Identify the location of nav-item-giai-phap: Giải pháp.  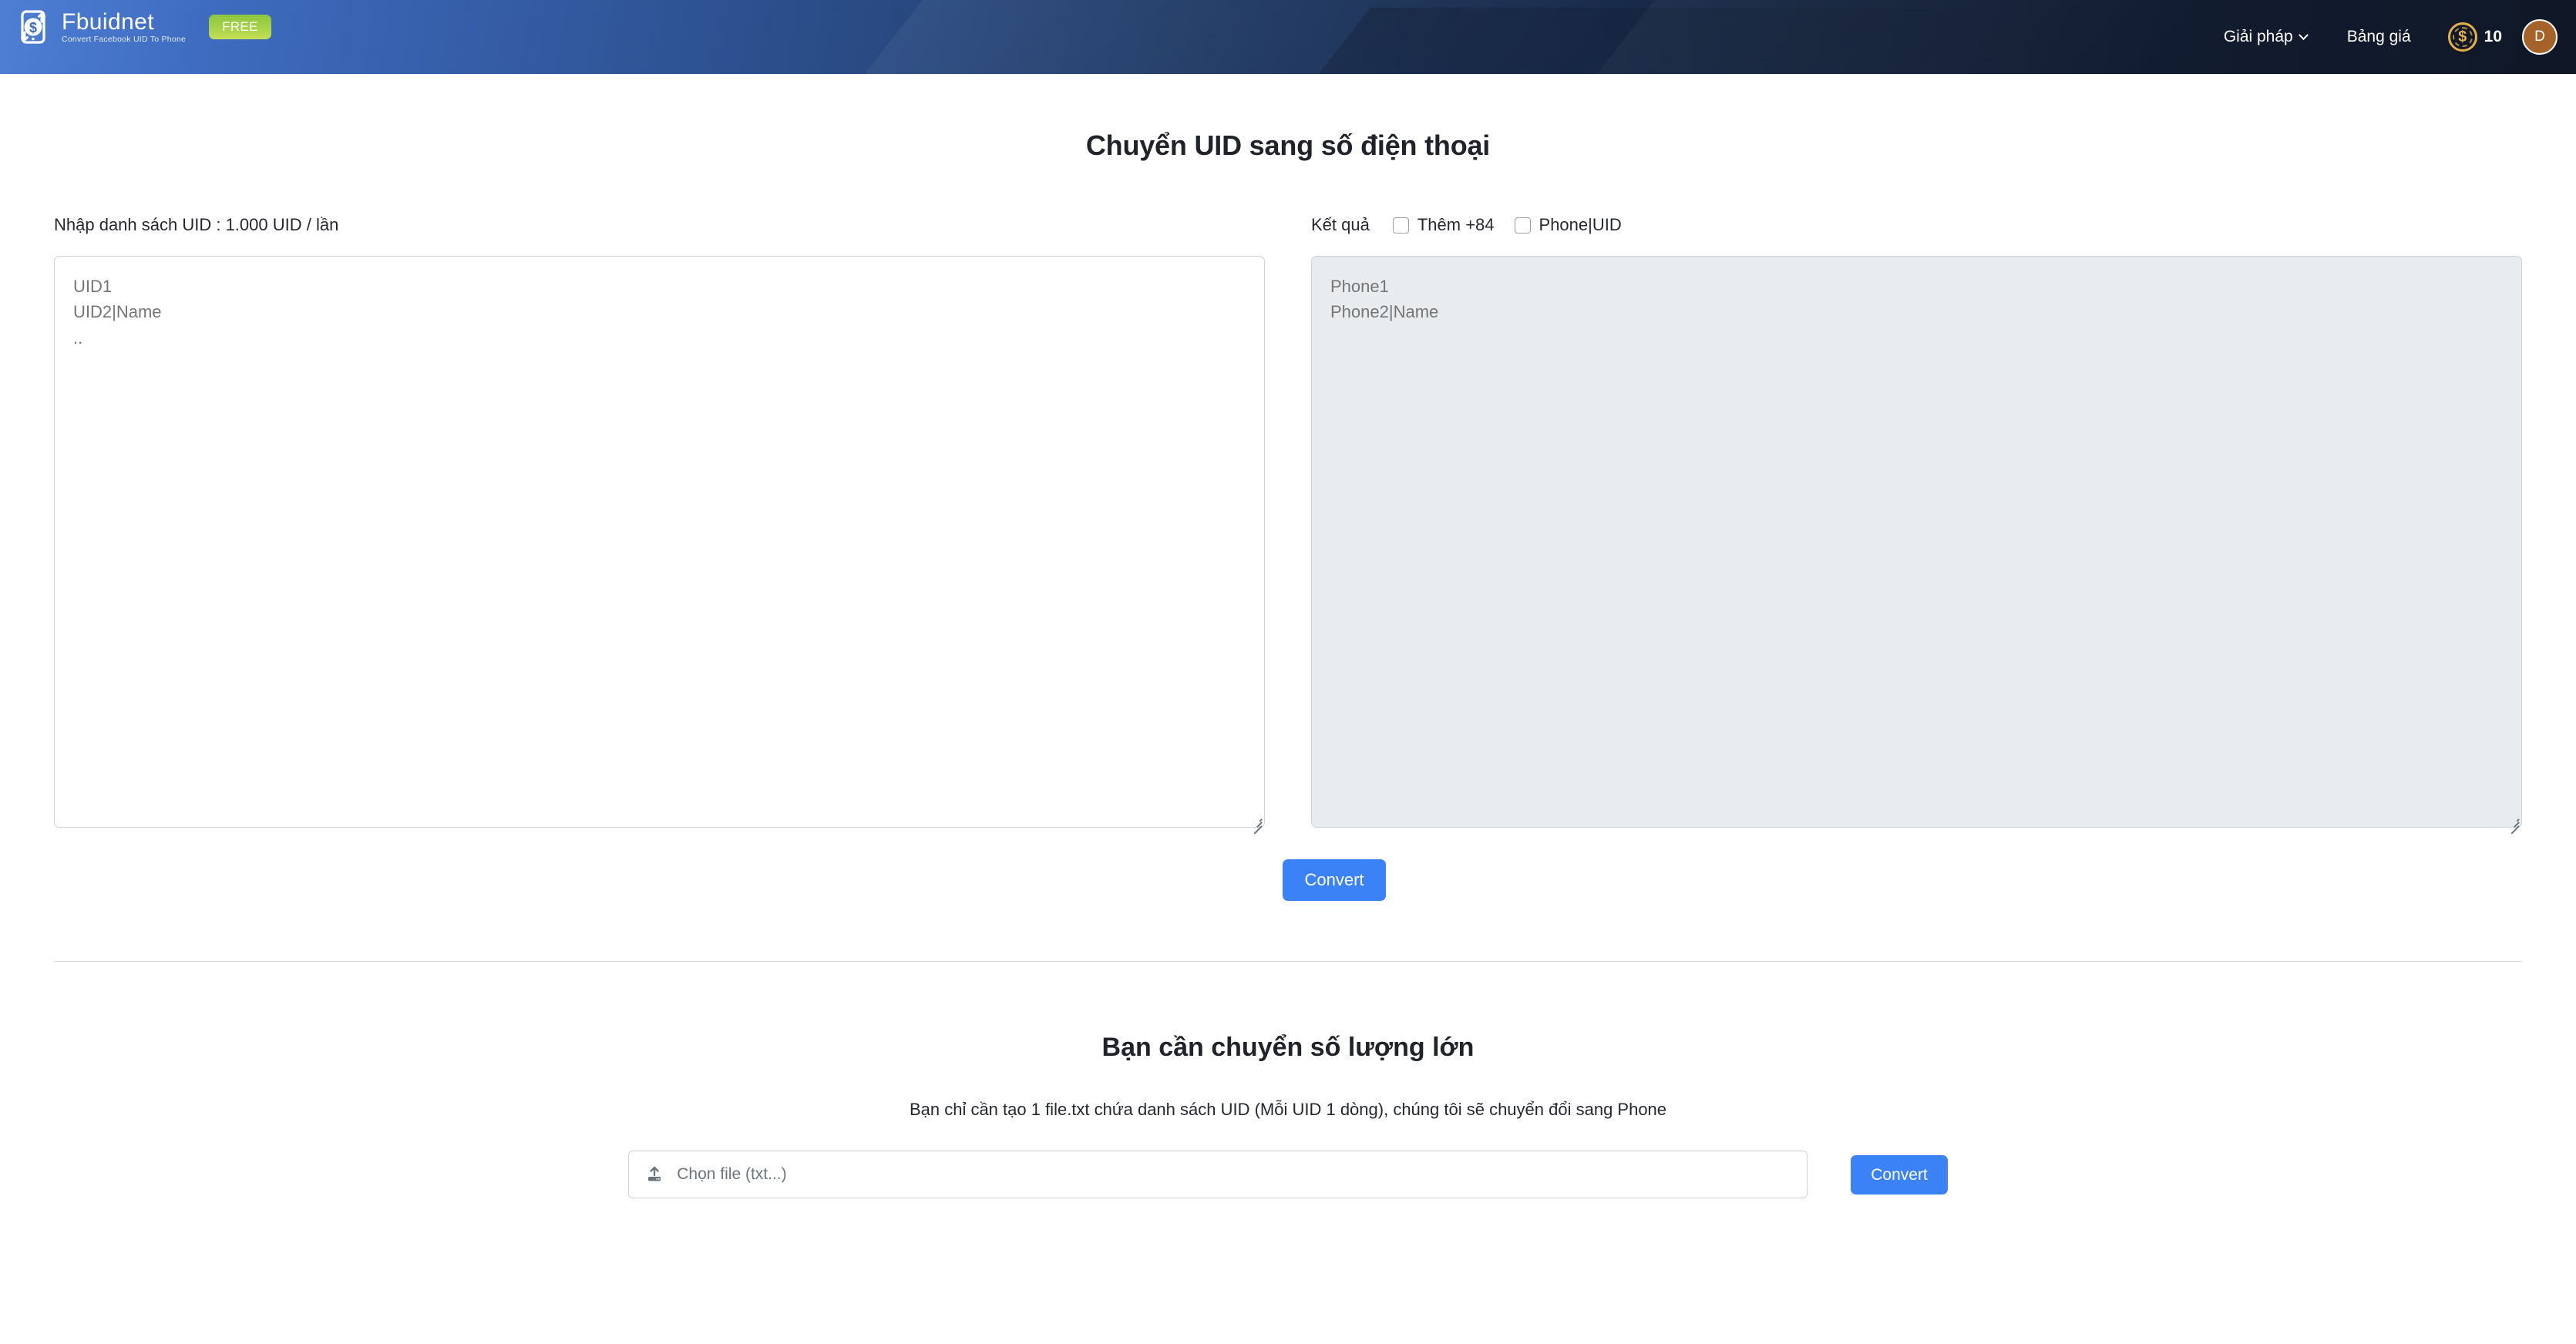
(2265, 37).